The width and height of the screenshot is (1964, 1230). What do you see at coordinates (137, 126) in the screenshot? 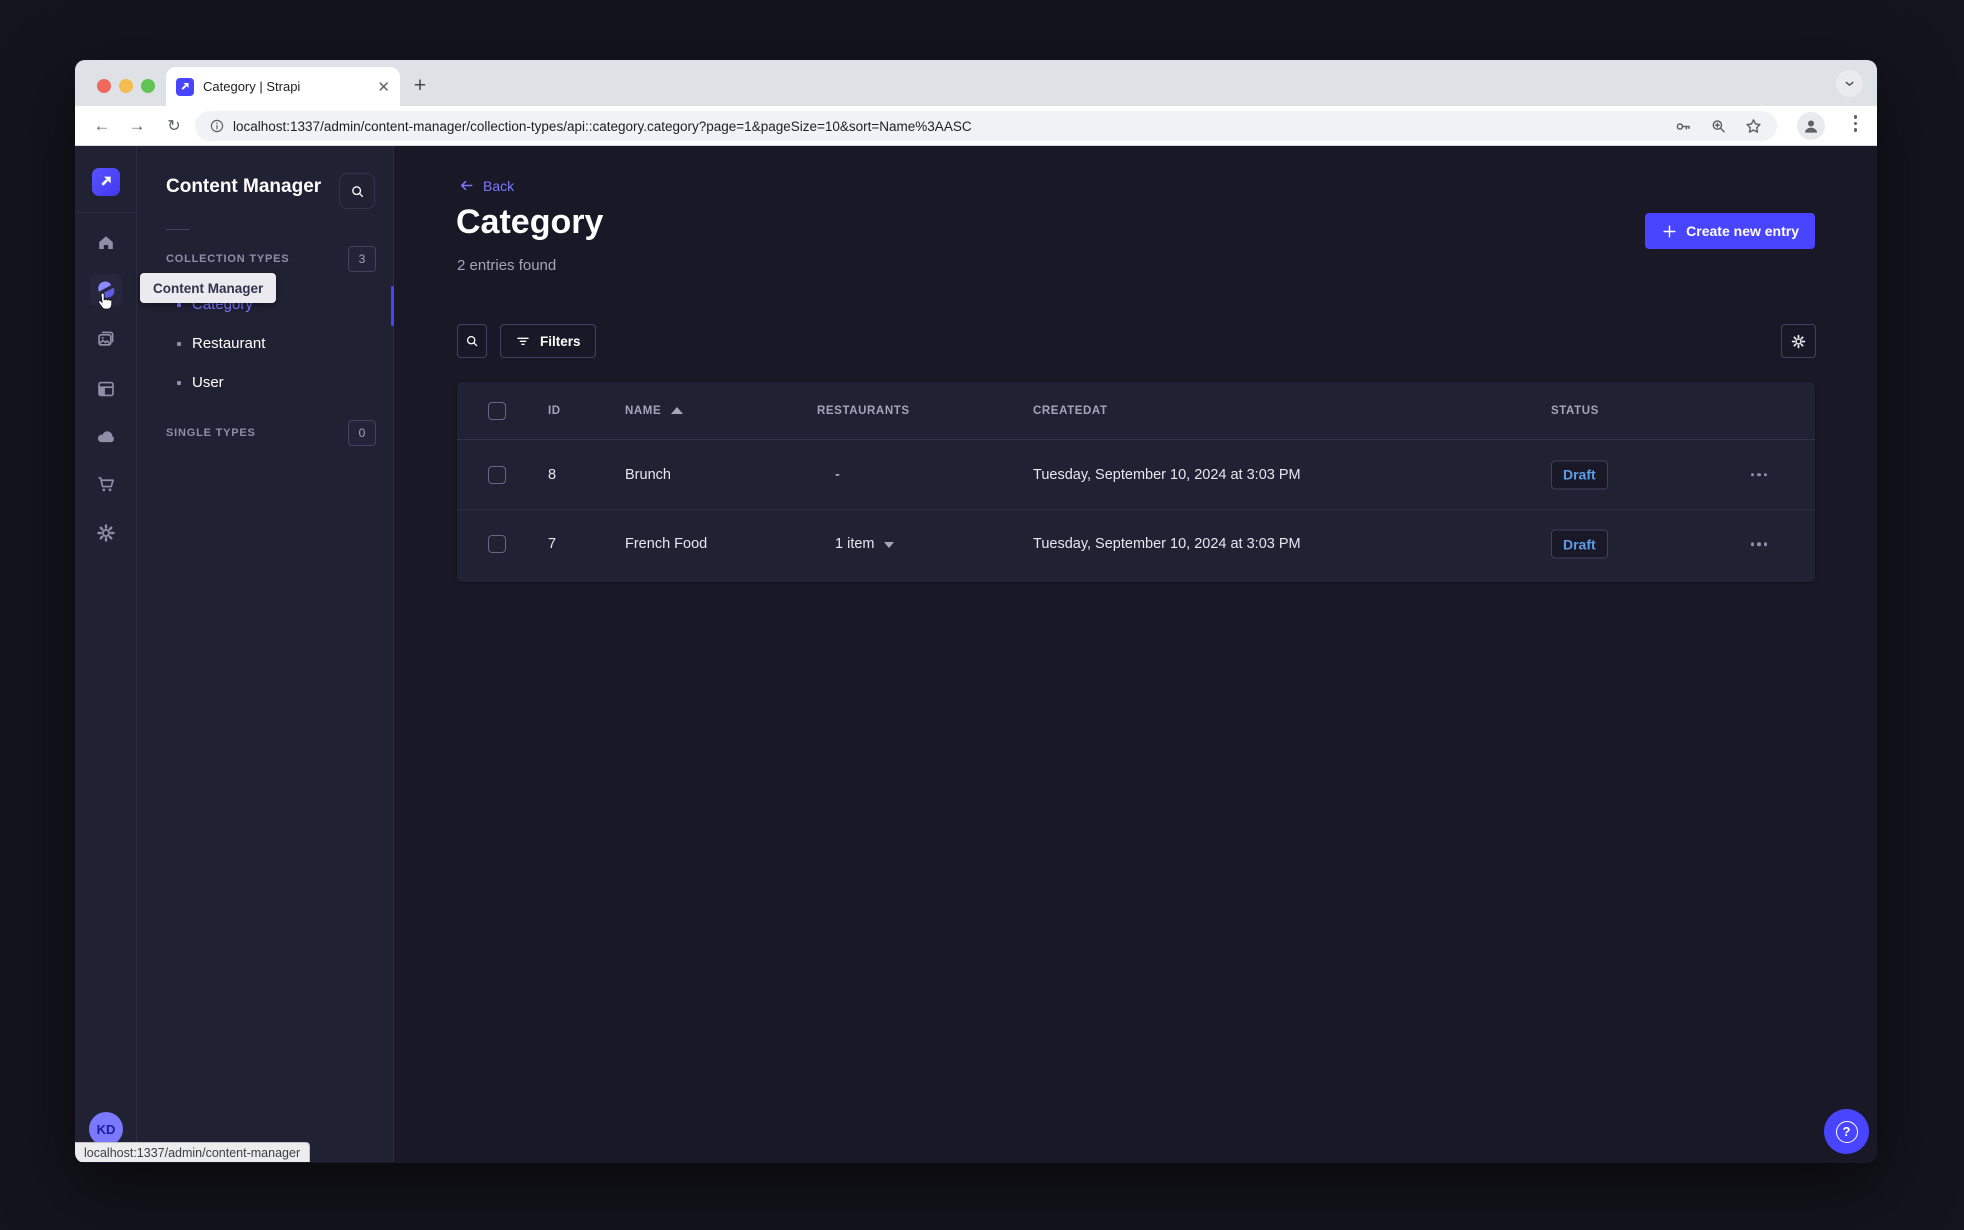
I see `browser-forward-icon: →` at bounding box center [137, 126].